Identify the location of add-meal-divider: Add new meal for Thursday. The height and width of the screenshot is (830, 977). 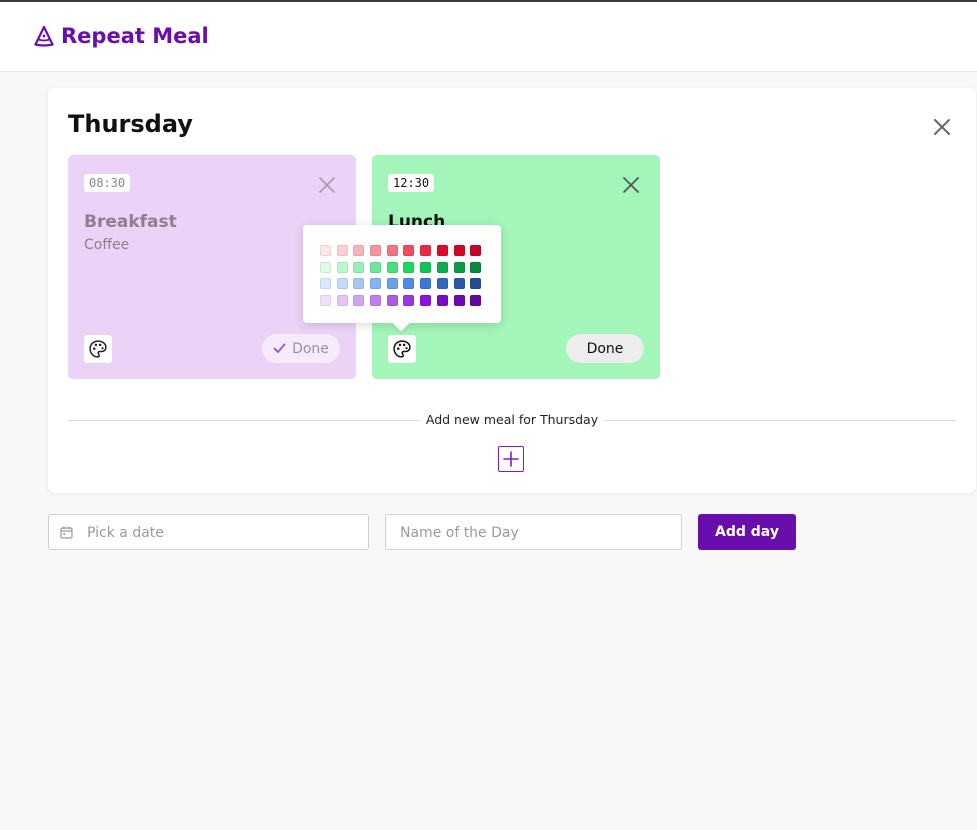
(512, 420).